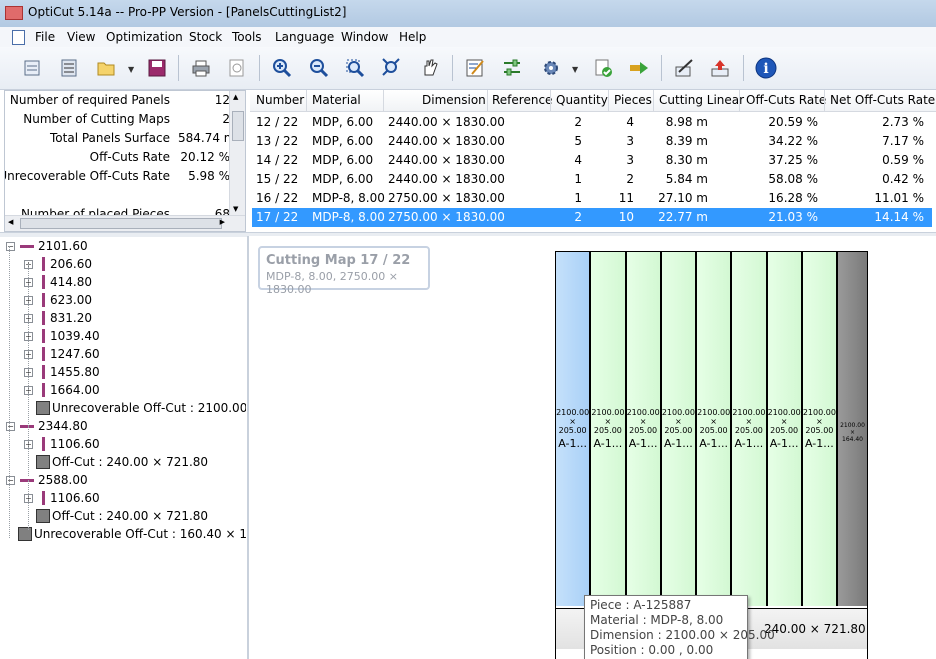 The width and height of the screenshot is (936, 659). Describe the element at coordinates (18, 37) in the screenshot. I see `document-icon` at that location.